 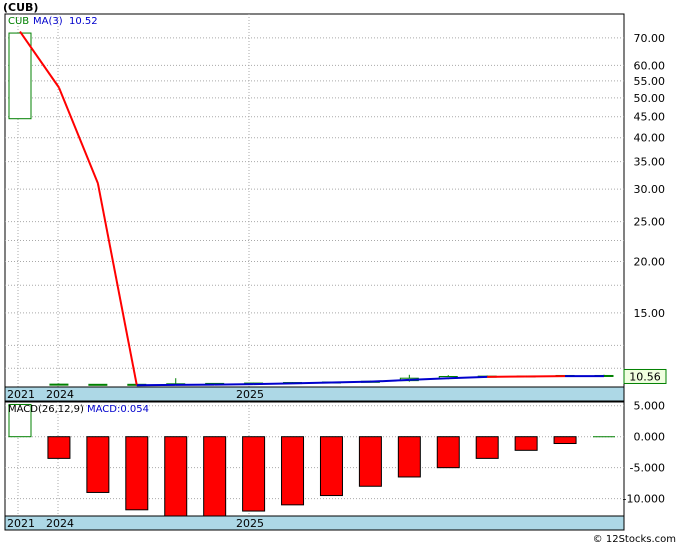 I want to click on macd-tick-label: 5.000, so click(x=650, y=406).